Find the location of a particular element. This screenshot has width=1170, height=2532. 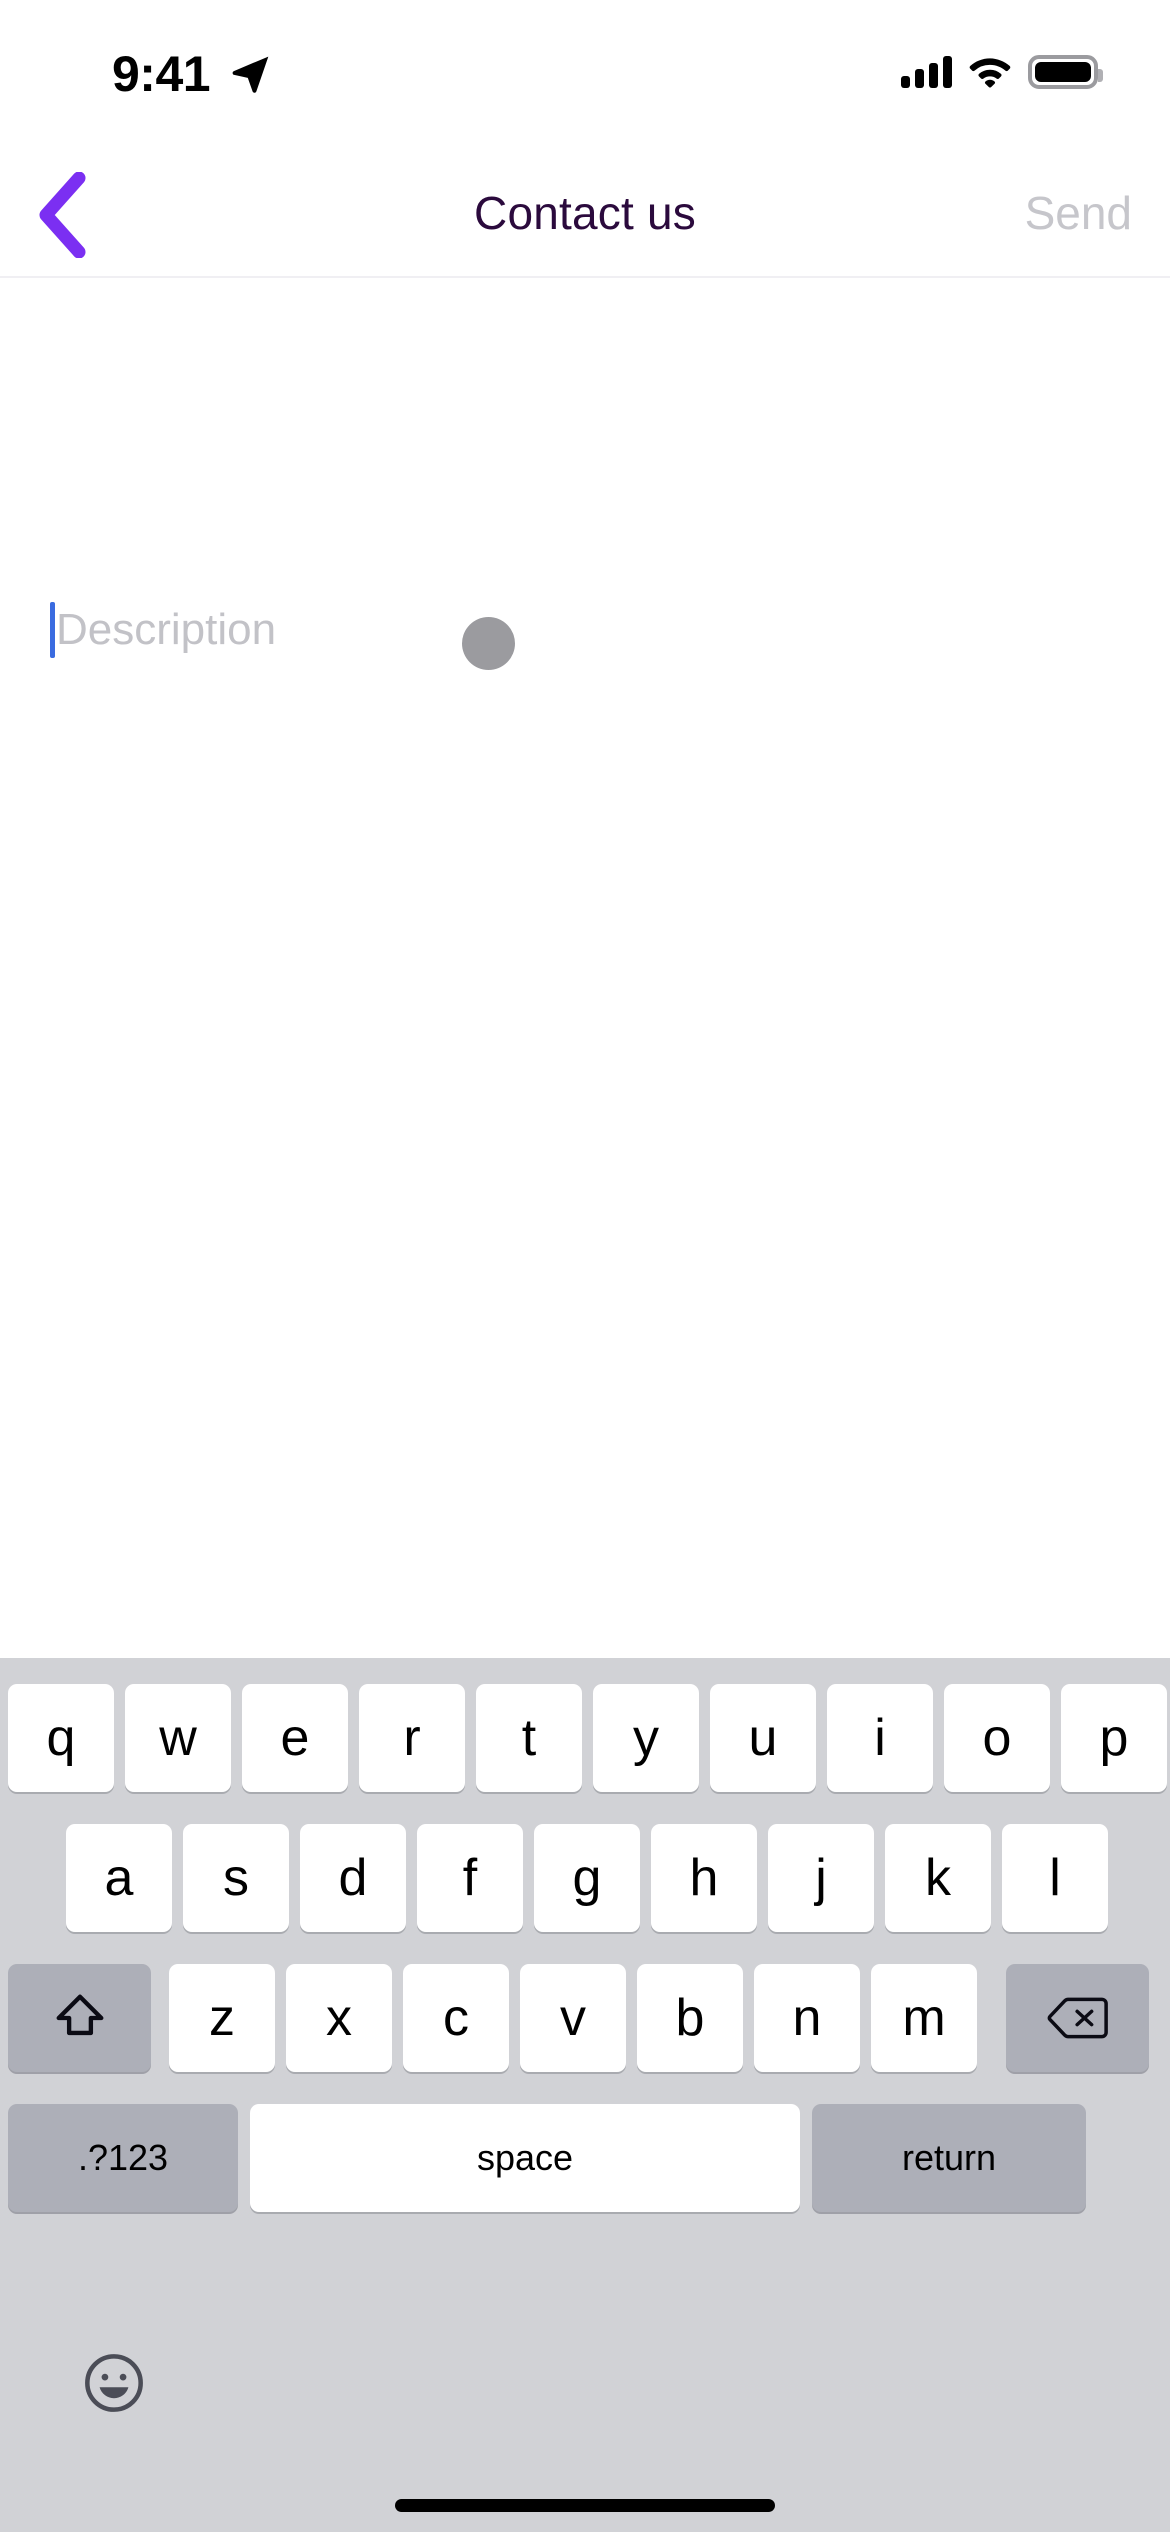

emoji-key is located at coordinates (114, 2383).